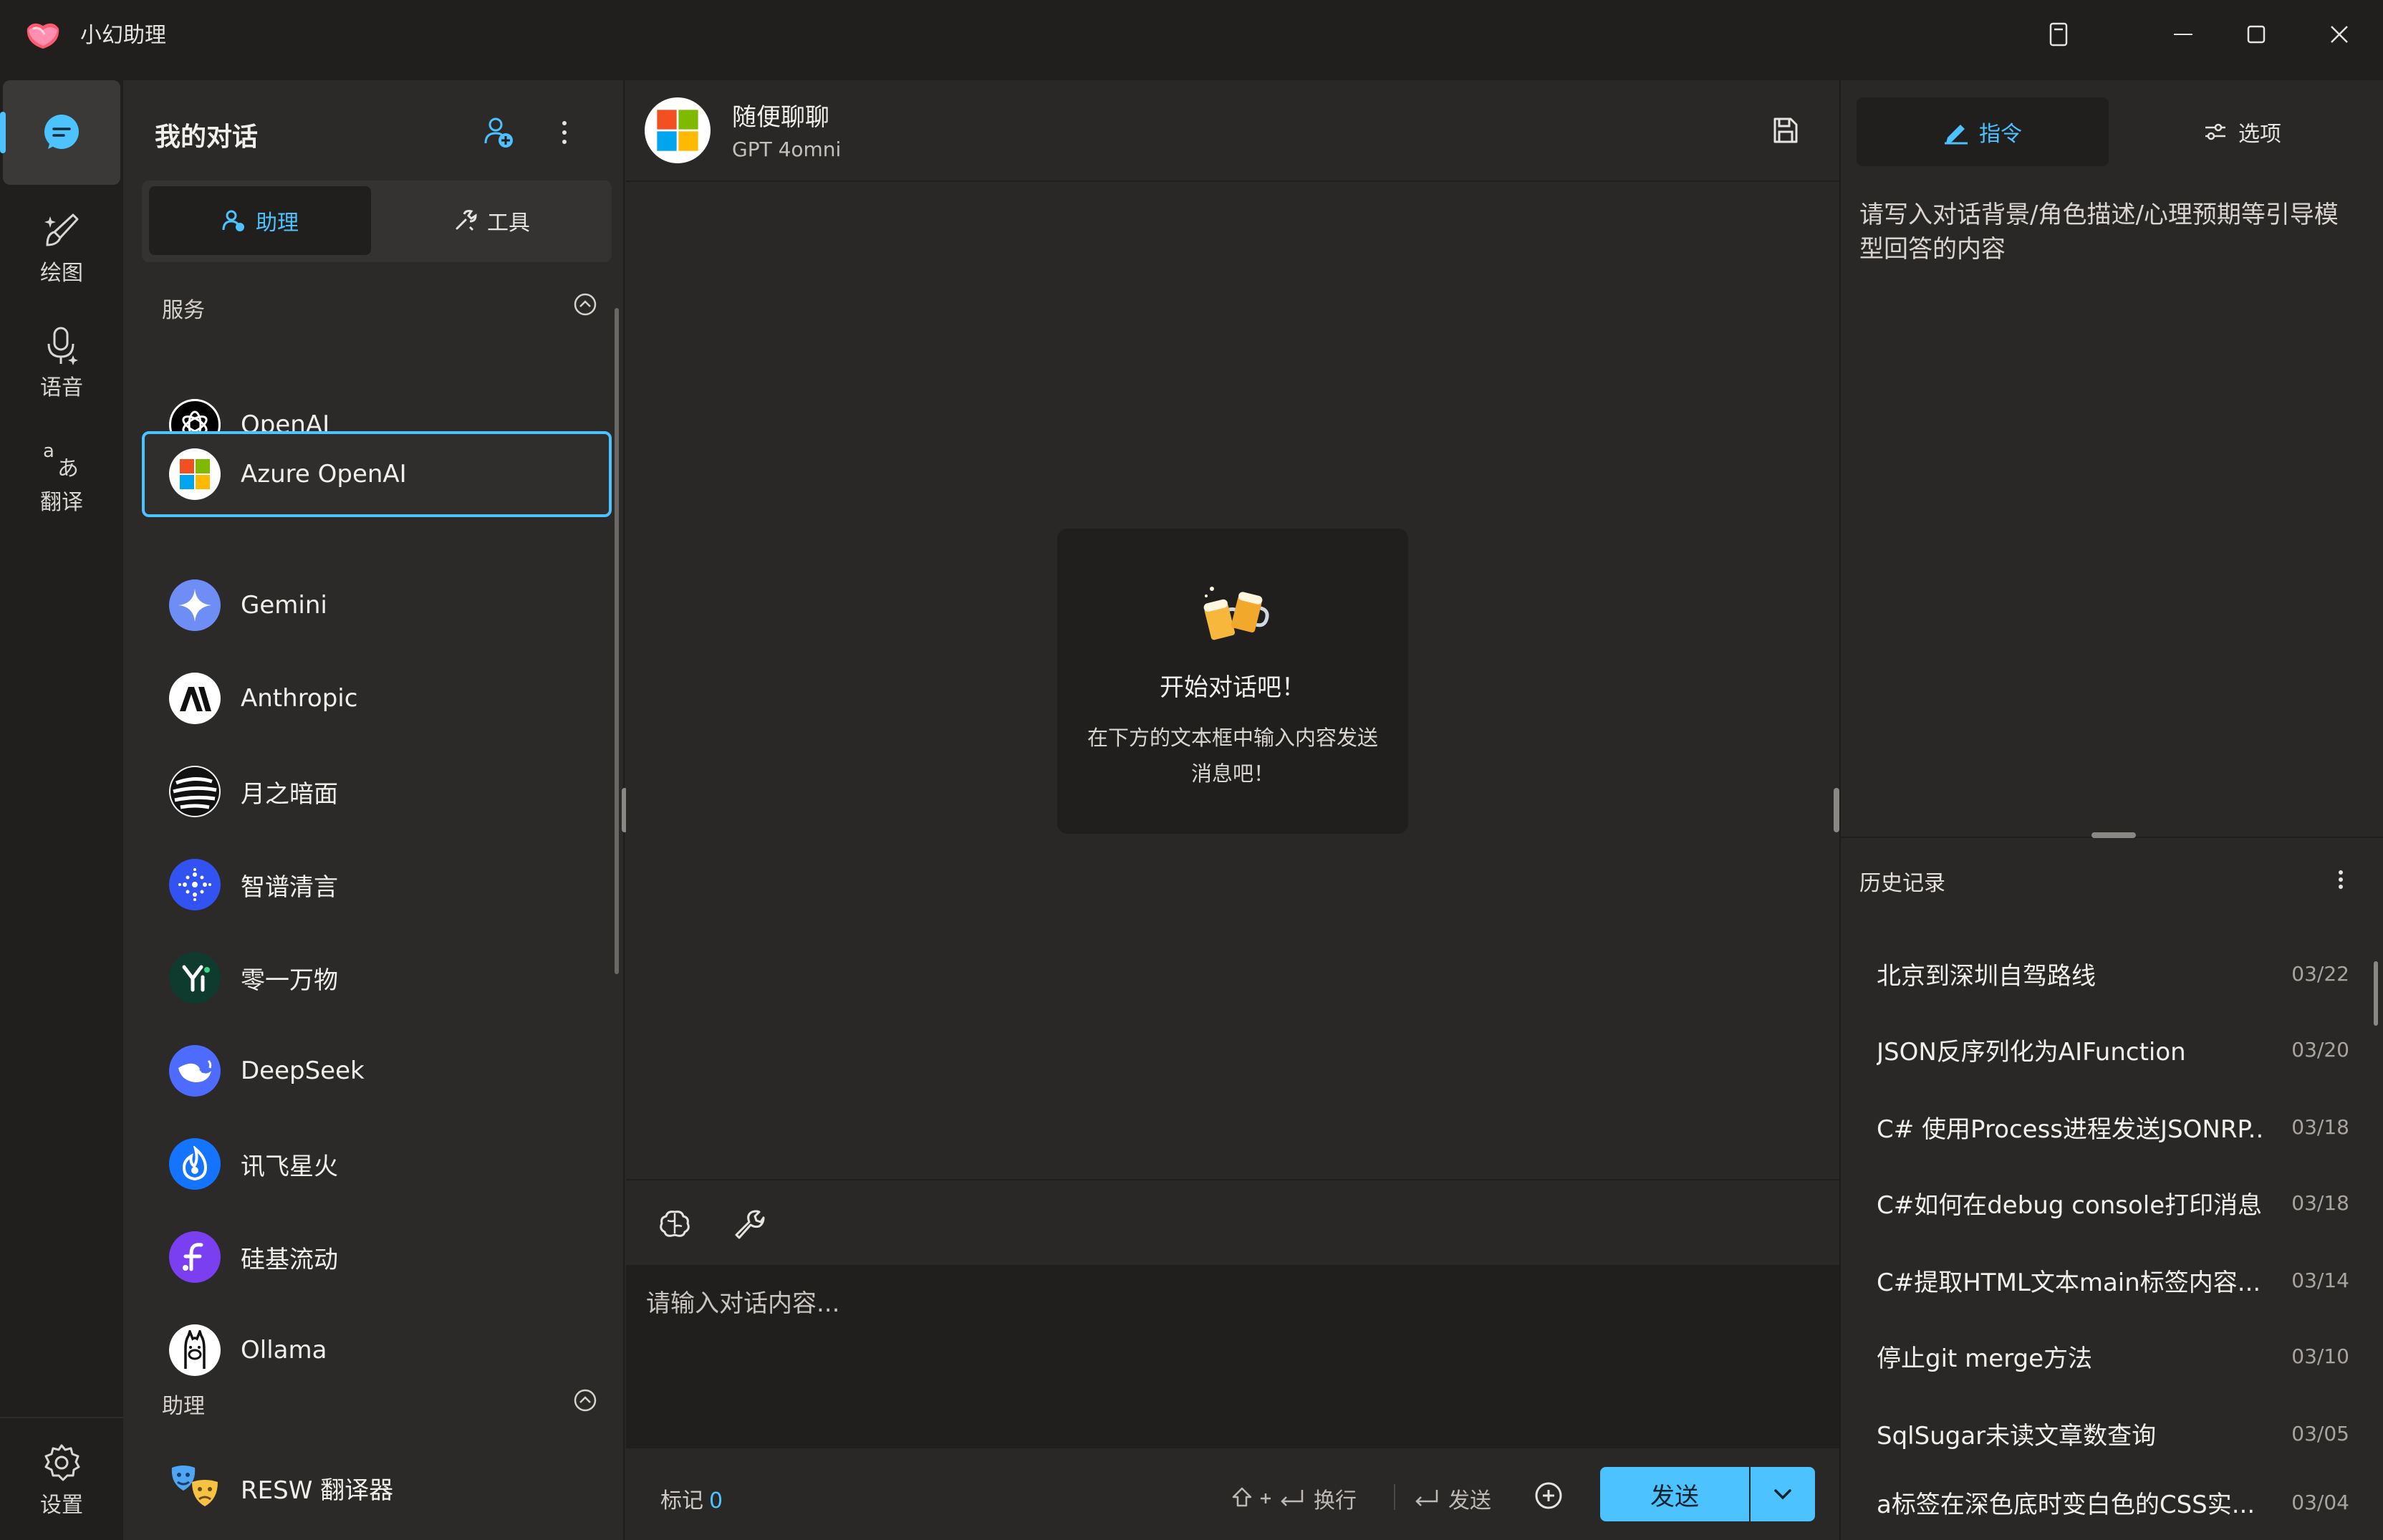  Describe the element at coordinates (2320, 1502) in the screenshot. I see `history-item-date: 03/04` at that location.